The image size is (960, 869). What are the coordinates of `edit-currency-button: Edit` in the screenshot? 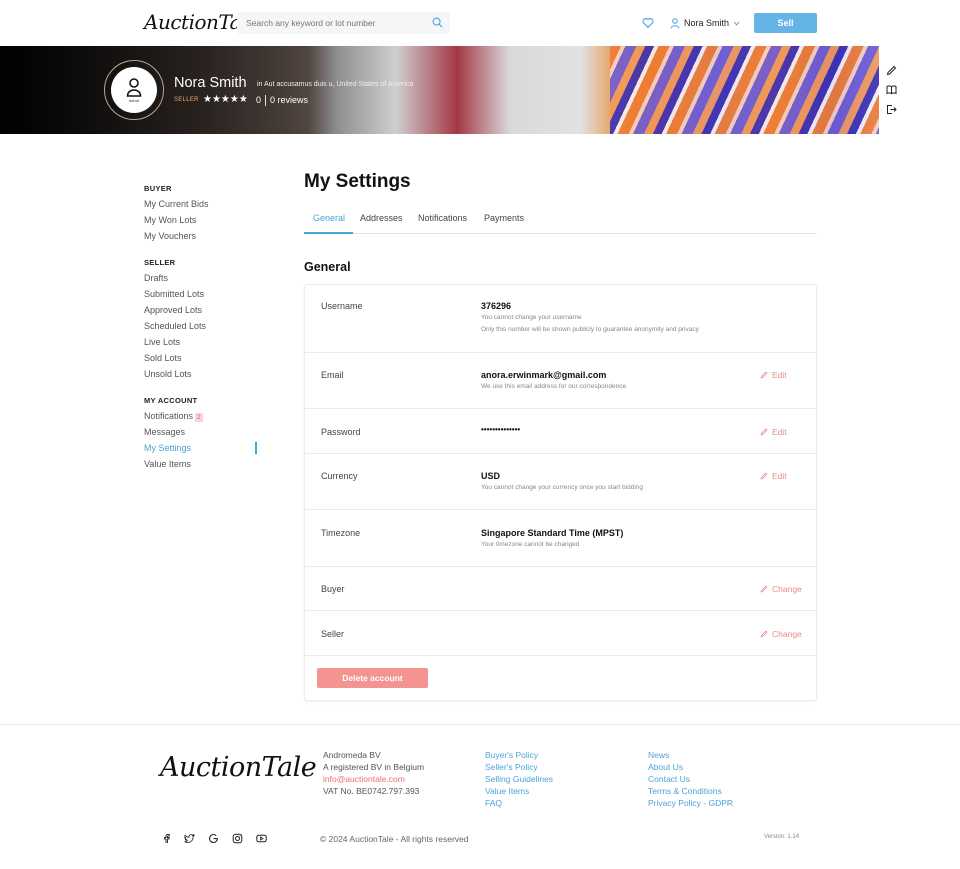 It's located at (773, 476).